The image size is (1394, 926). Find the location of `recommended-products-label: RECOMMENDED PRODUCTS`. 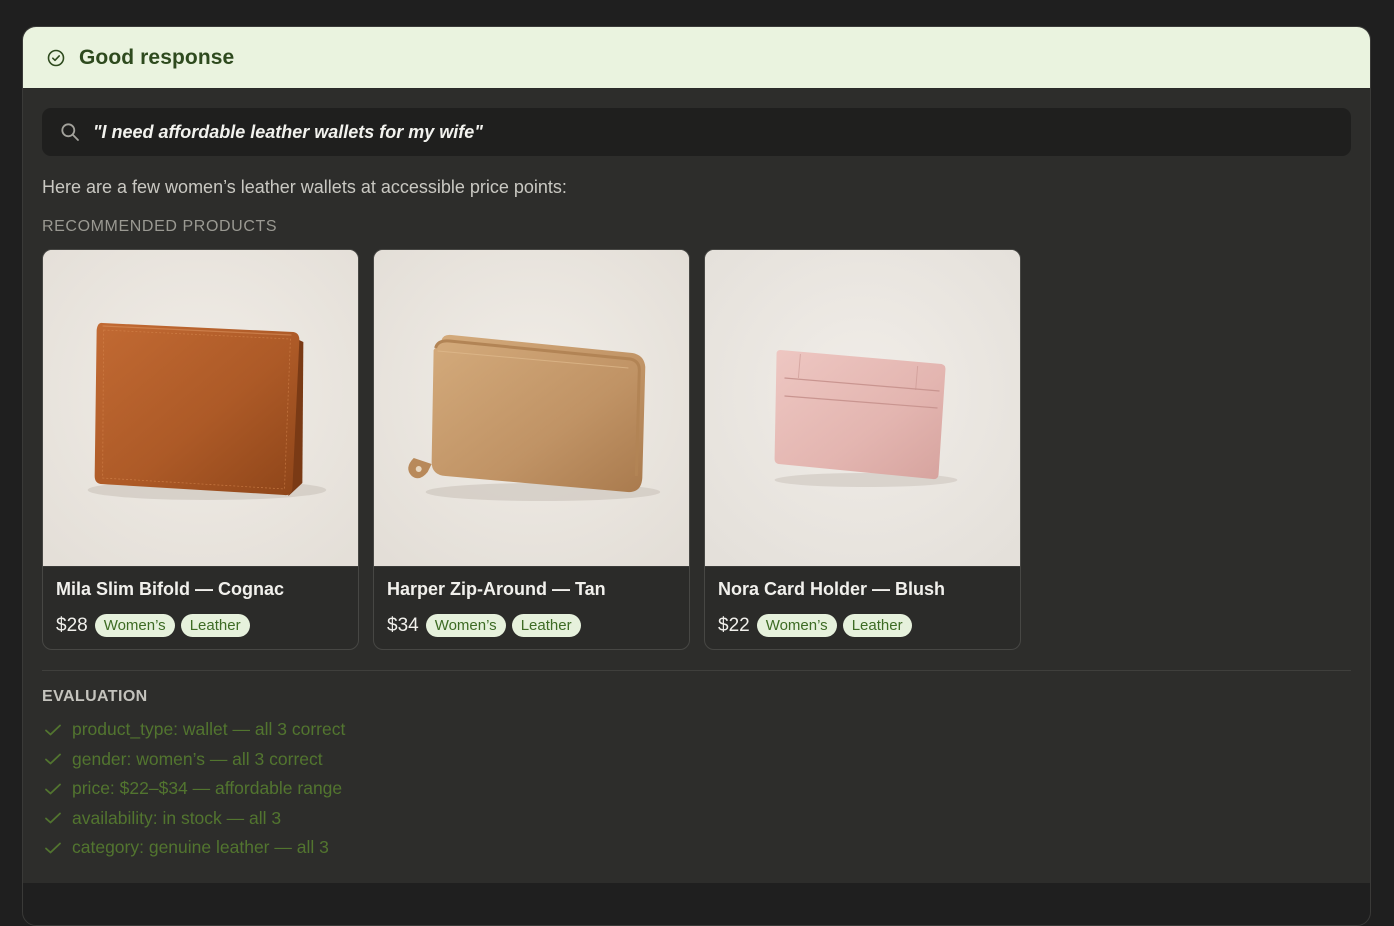

recommended-products-label: RECOMMENDED PRODUCTS is located at coordinates (160, 226).